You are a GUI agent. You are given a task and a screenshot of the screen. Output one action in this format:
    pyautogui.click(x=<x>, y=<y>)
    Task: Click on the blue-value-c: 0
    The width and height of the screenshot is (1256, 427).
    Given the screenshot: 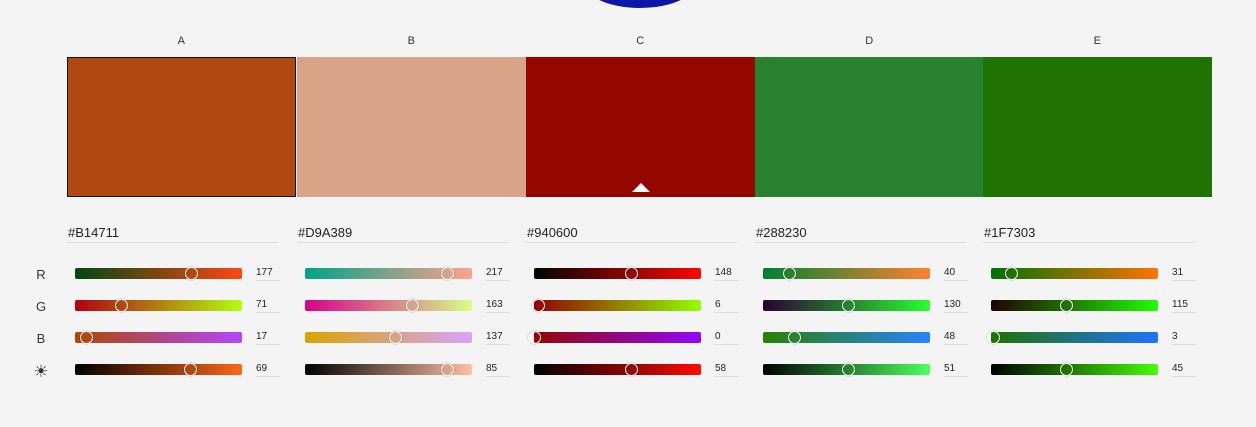 What is the action you would take?
    pyautogui.click(x=727, y=338)
    